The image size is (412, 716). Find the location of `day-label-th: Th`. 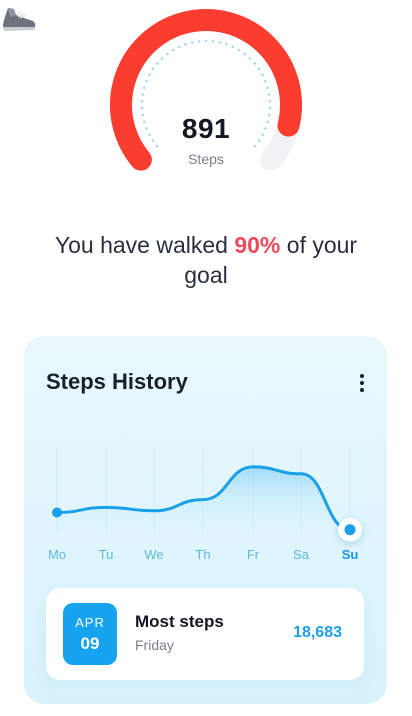

day-label-th: Th is located at coordinates (203, 554).